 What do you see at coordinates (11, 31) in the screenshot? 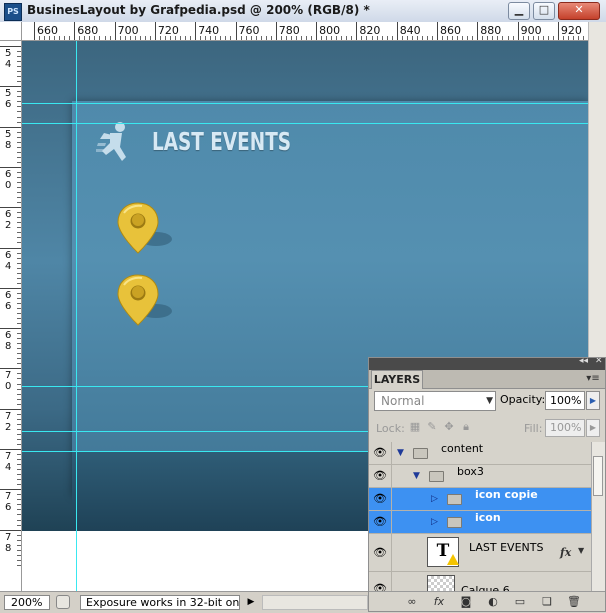
I see `ruler-corner` at bounding box center [11, 31].